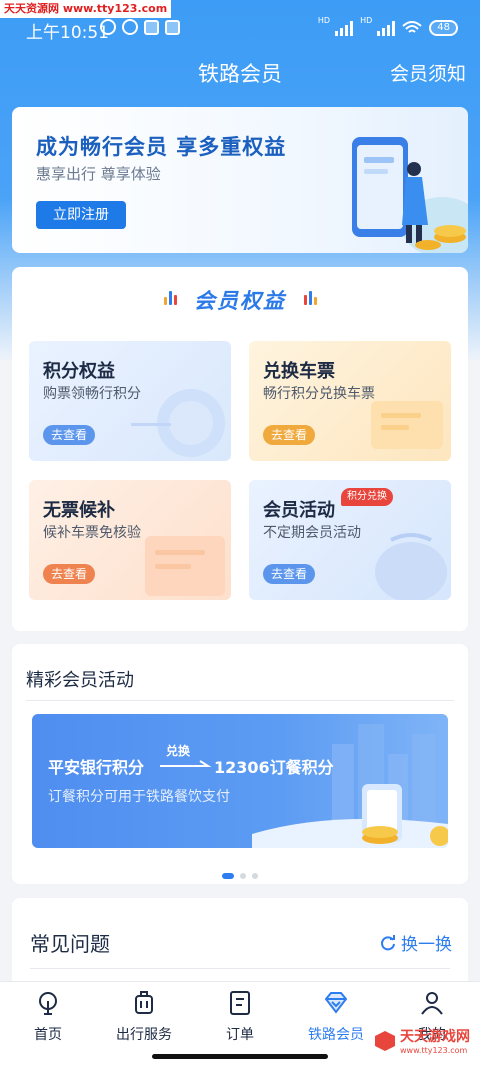  What do you see at coordinates (319, 394) in the screenshot?
I see `tile-subtitle: 畅行积分兑换车票` at bounding box center [319, 394].